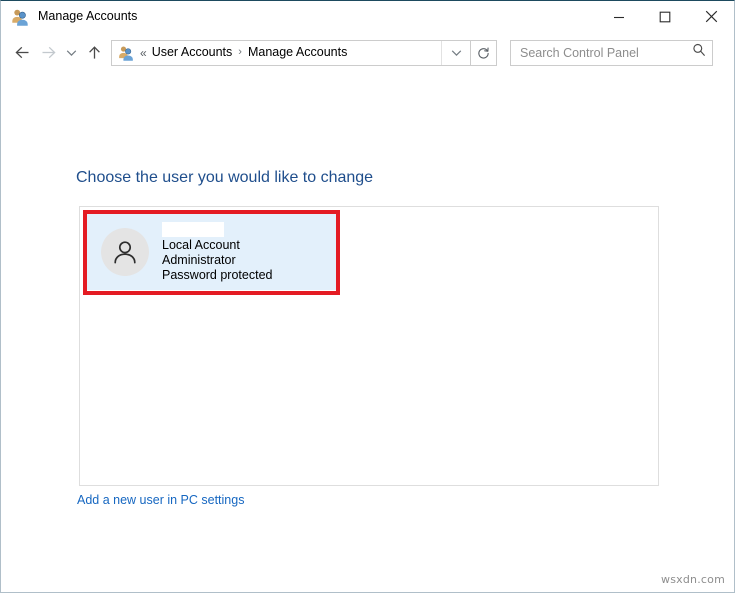 This screenshot has width=735, height=593. I want to click on add-new-user-link: Add a new user in PC settings, so click(160, 500).